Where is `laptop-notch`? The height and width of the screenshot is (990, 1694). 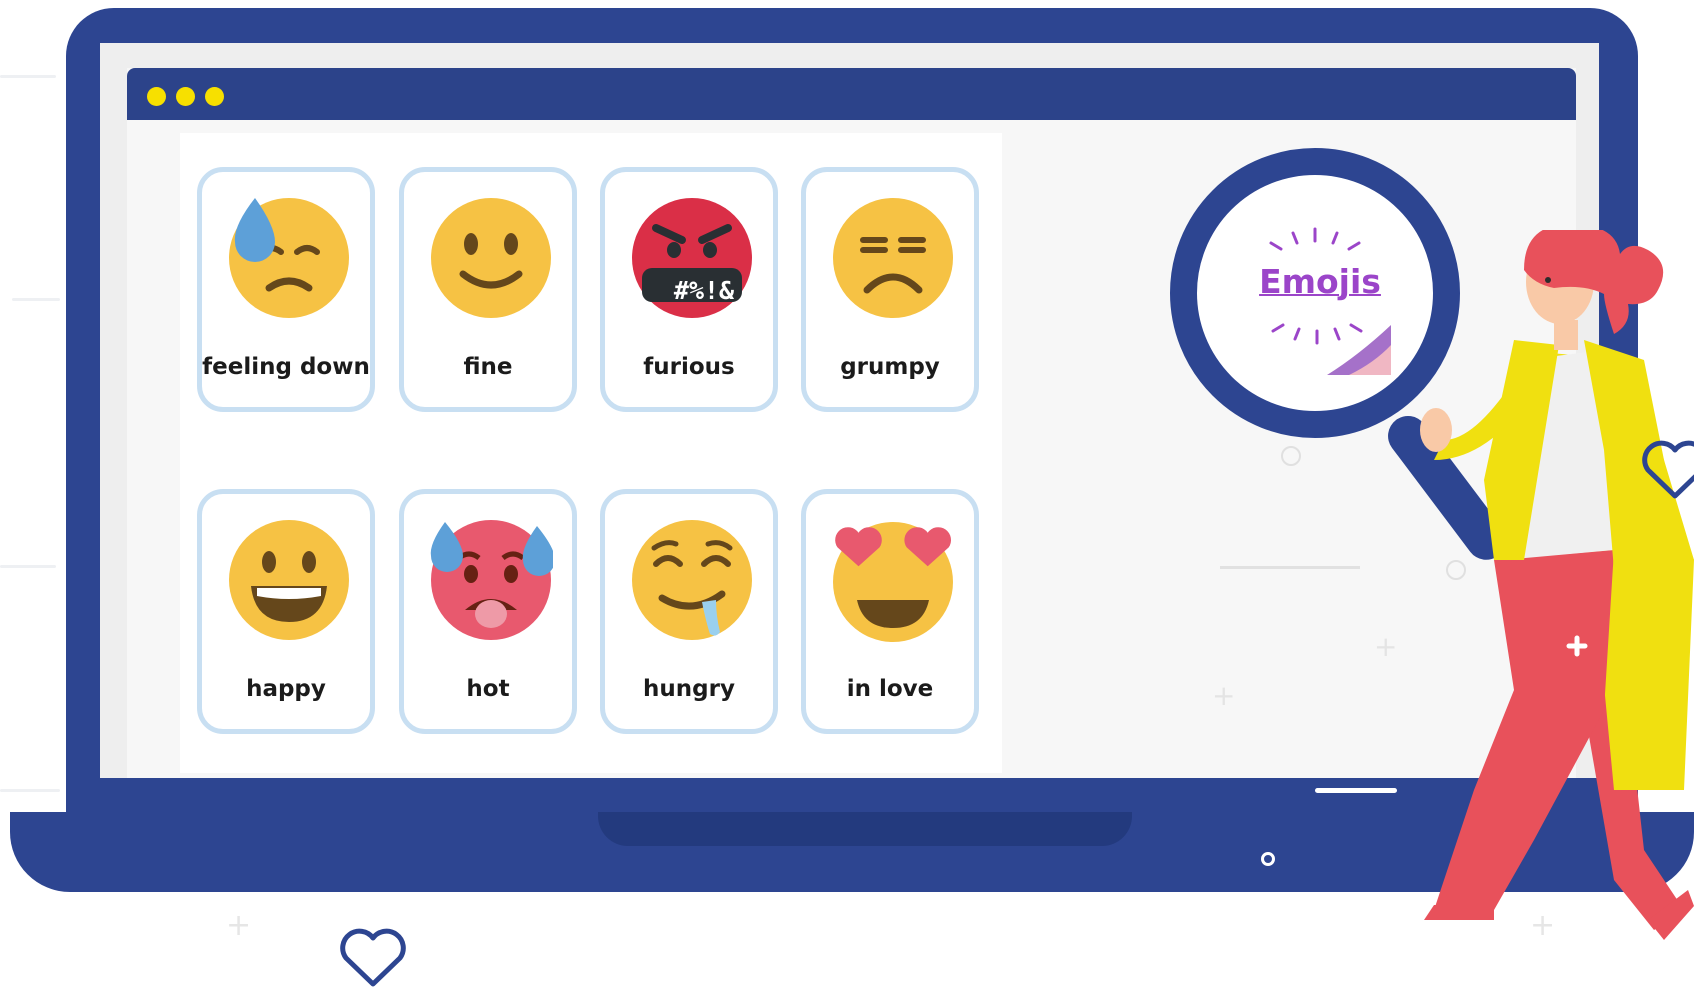
laptop-notch is located at coordinates (865, 829).